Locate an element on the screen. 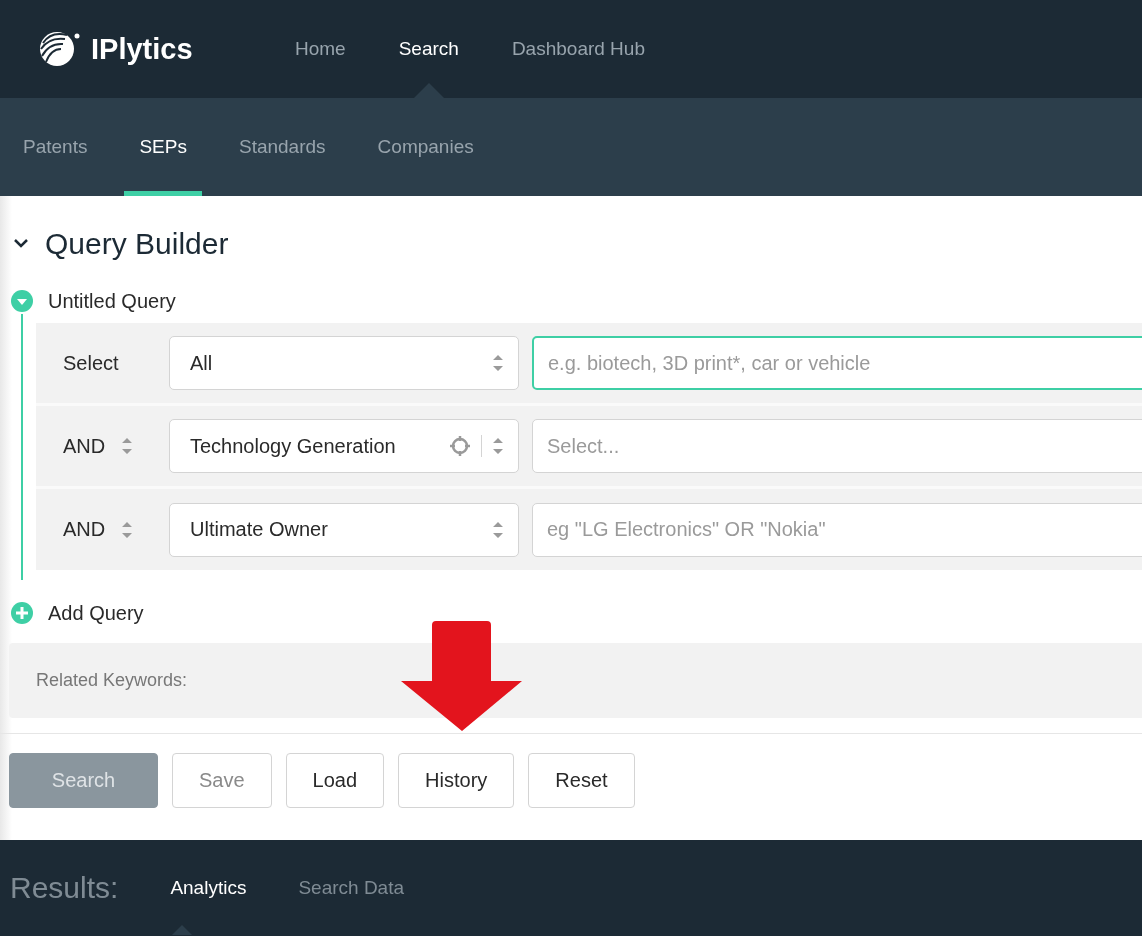 The width and height of the screenshot is (1142, 936). search-input-field: eg "LG Electronics" OR "Nokia" is located at coordinates (837, 529).